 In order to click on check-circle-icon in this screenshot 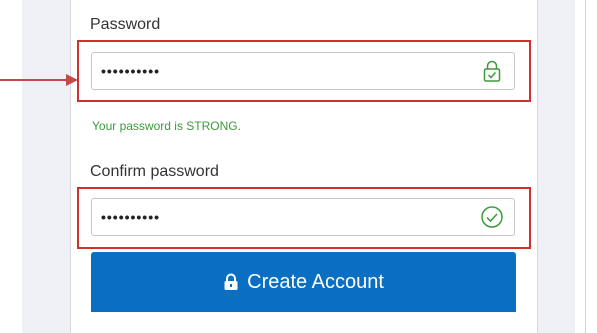, I will do `click(492, 217)`.